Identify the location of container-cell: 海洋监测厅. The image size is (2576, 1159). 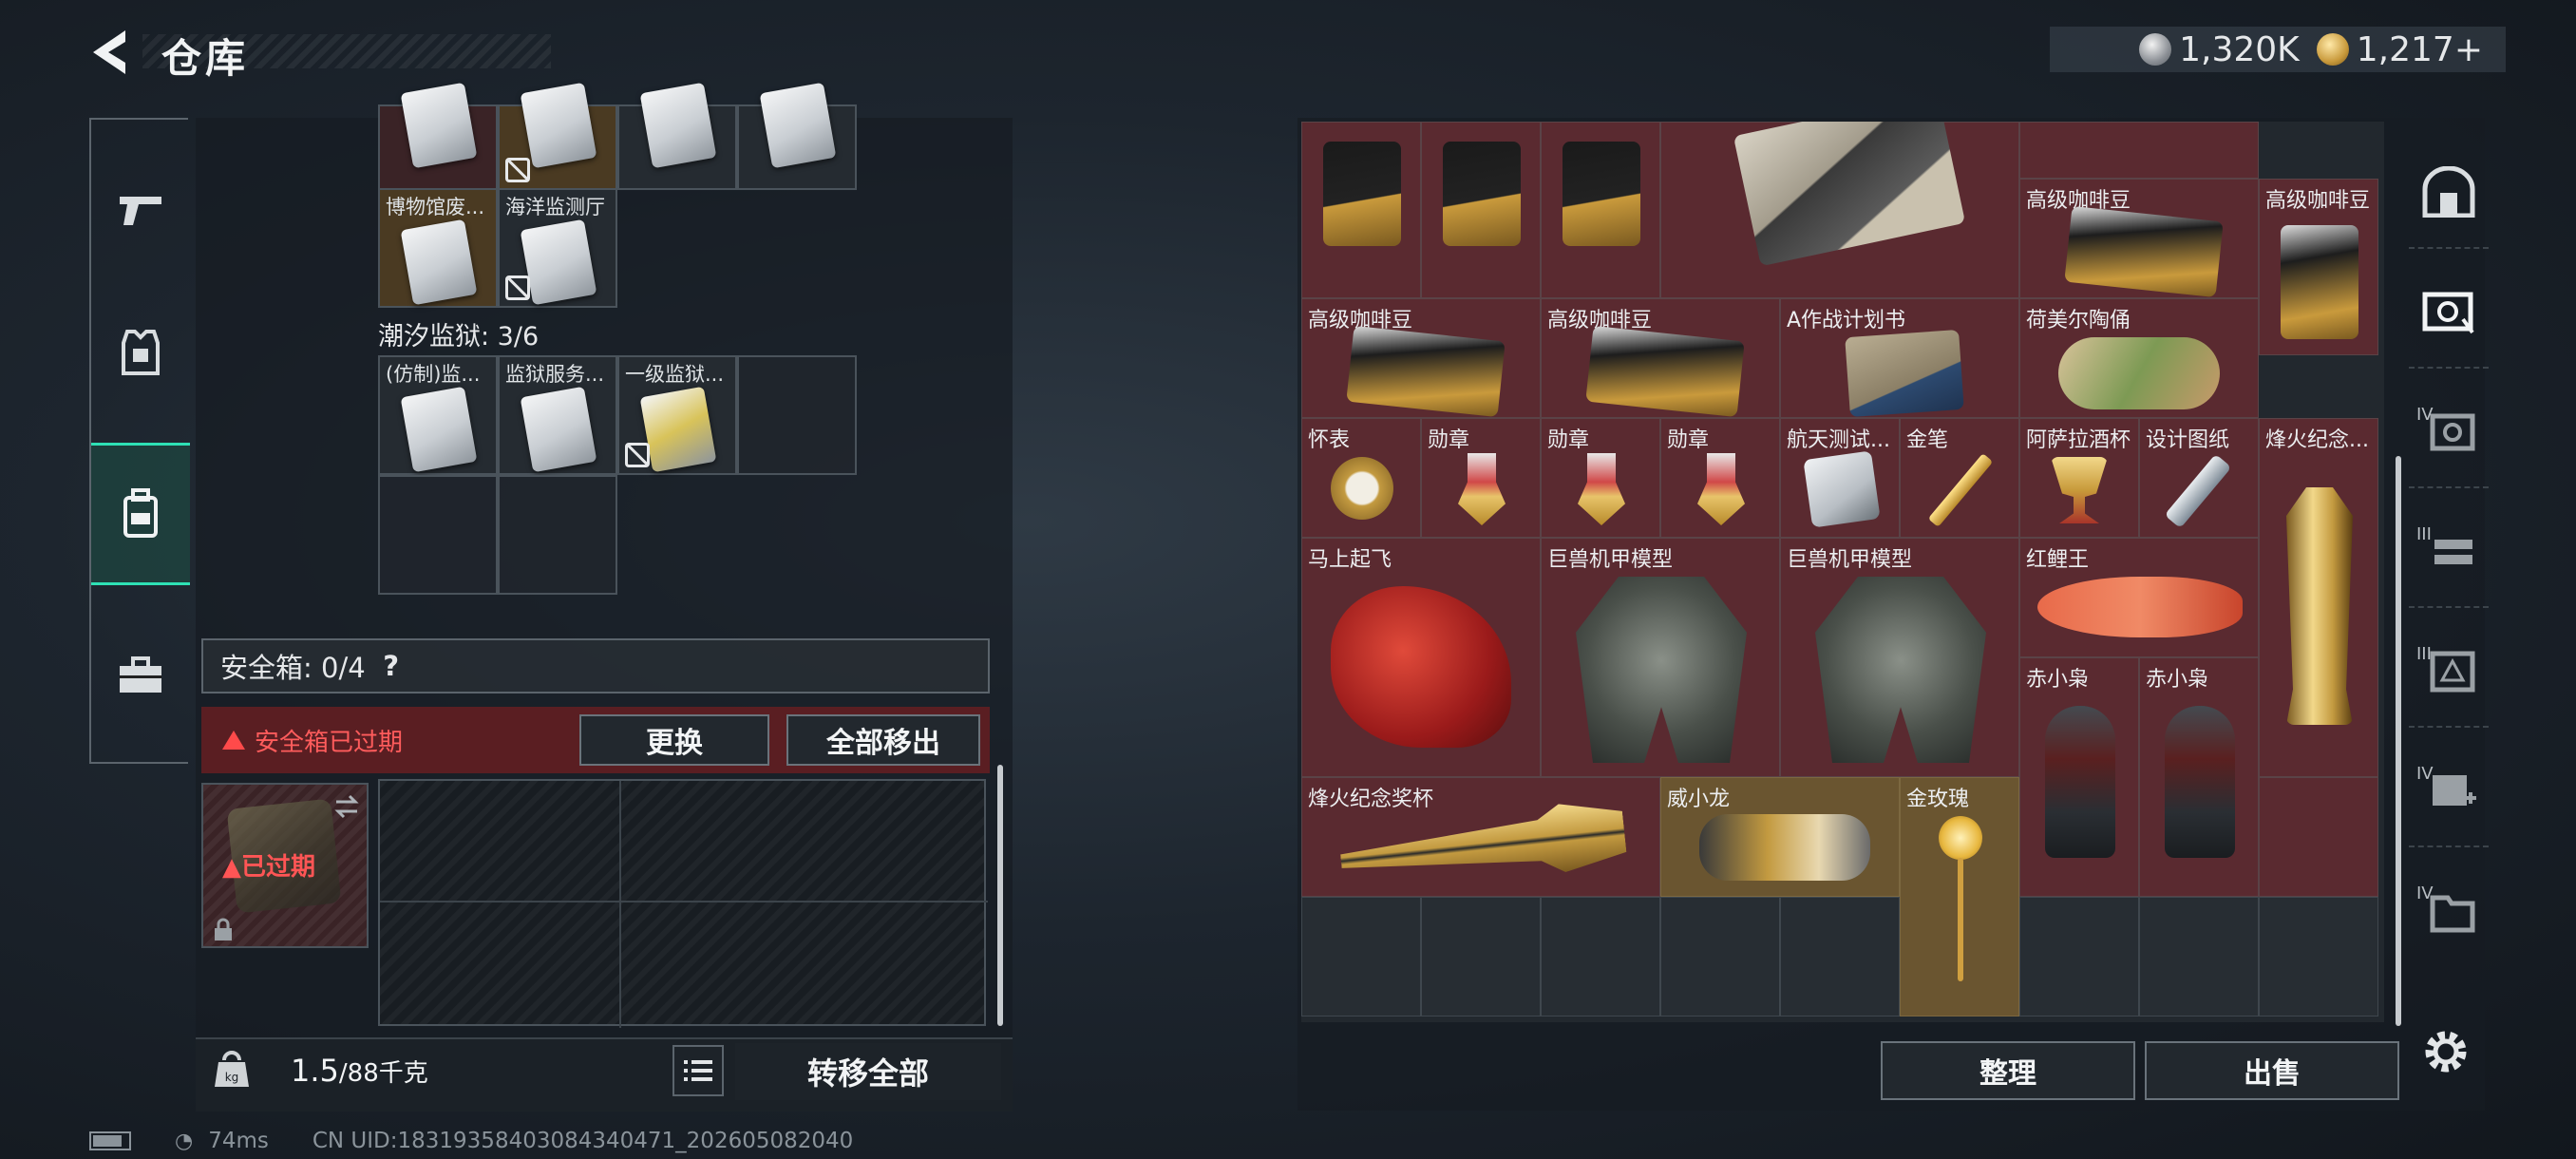
(557, 248).